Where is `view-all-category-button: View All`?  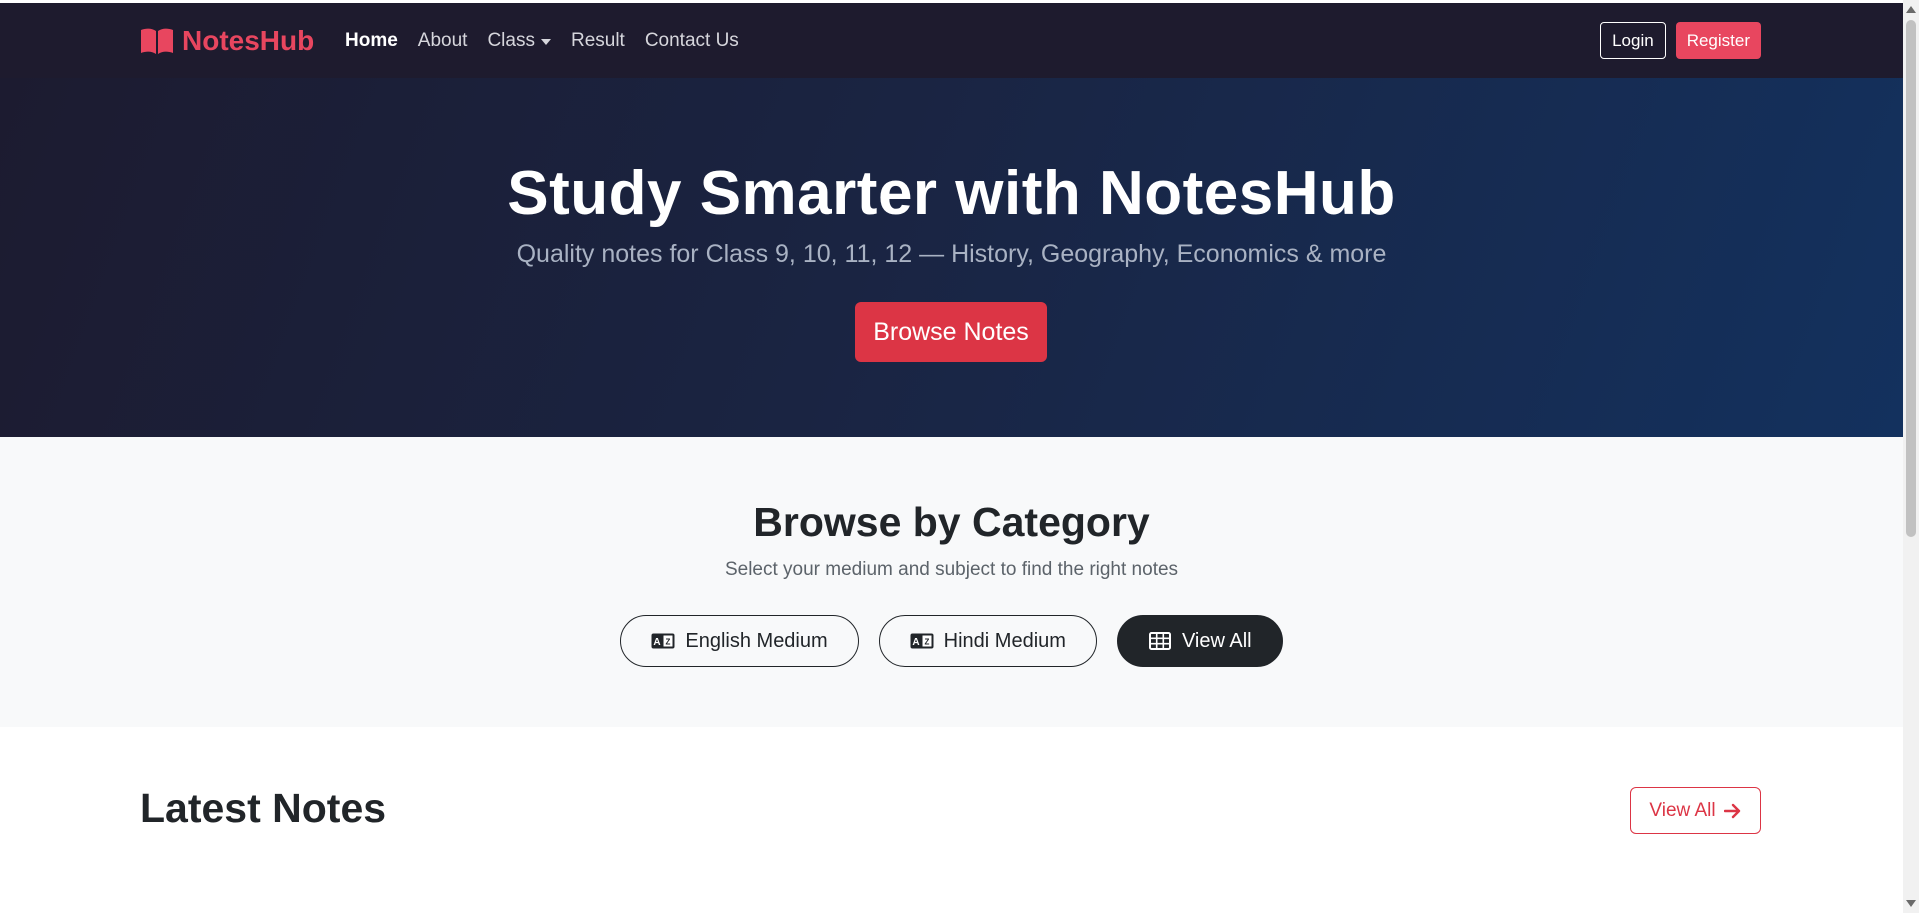 view-all-category-button: View All is located at coordinates (1199, 641).